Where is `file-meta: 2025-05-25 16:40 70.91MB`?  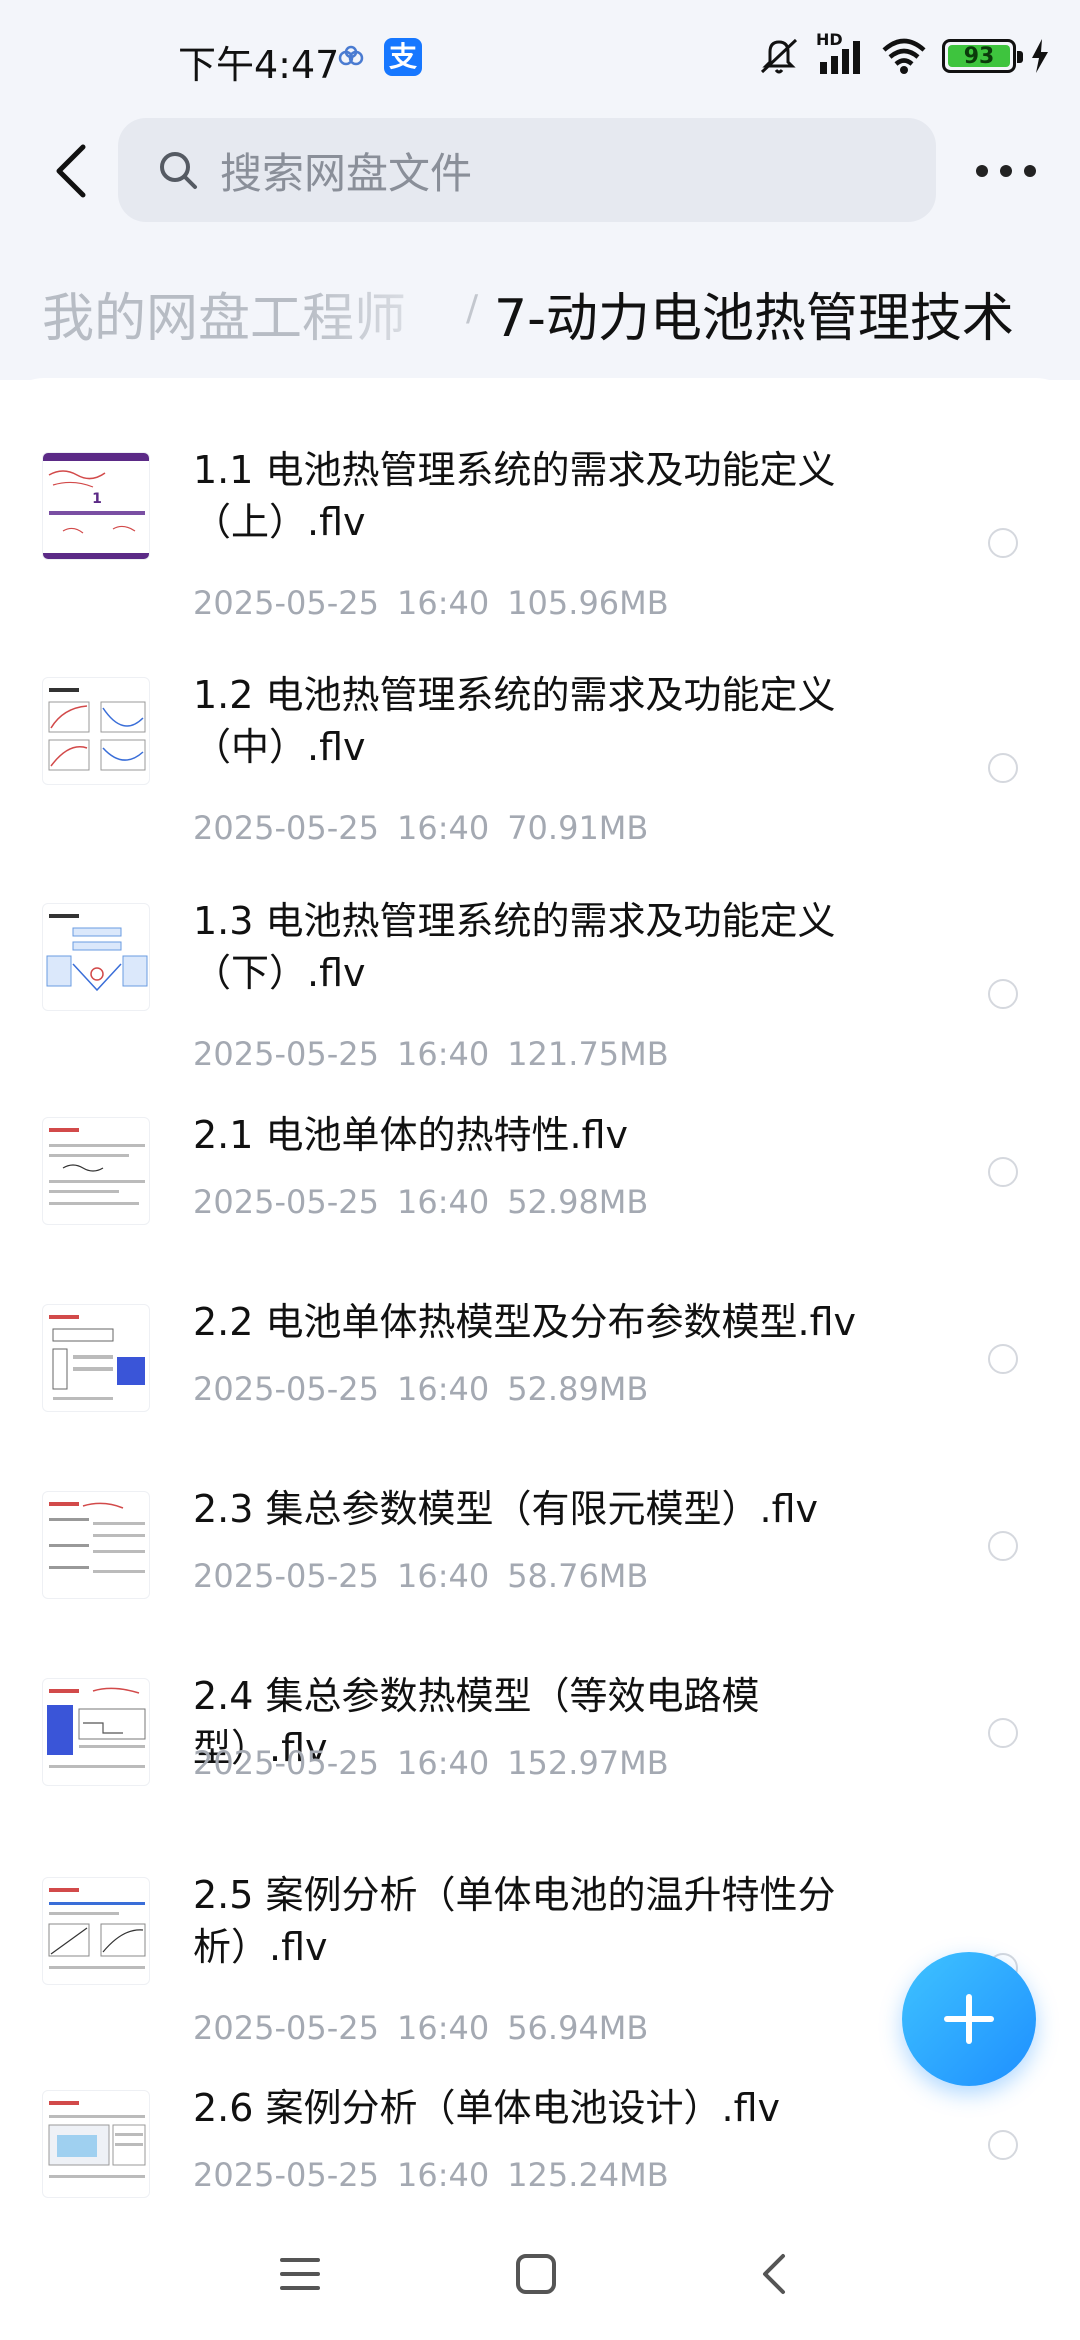 file-meta: 2025-05-25 16:40 70.91MB is located at coordinates (429, 828).